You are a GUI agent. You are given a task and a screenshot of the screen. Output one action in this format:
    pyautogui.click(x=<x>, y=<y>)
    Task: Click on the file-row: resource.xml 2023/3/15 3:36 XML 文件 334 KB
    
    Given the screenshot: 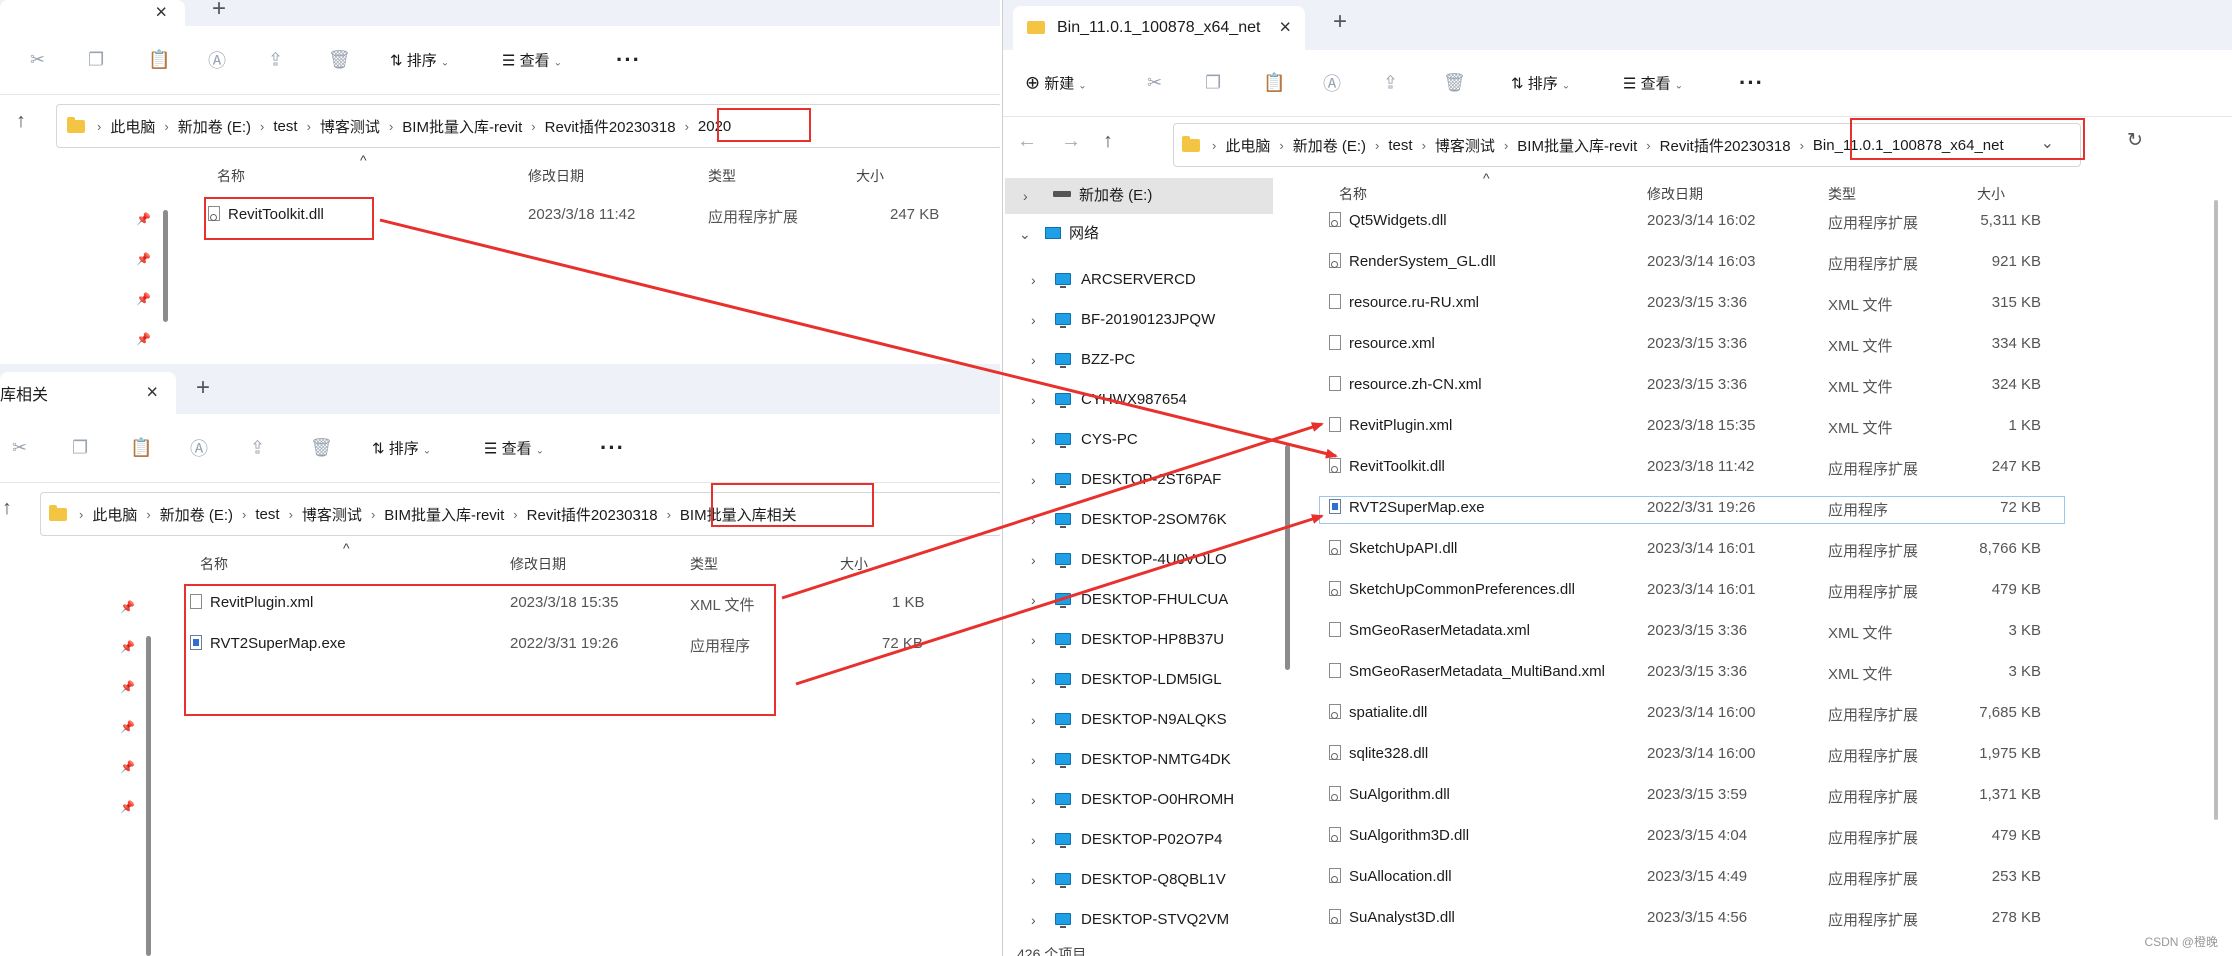 What is the action you would take?
    pyautogui.click(x=1699, y=347)
    